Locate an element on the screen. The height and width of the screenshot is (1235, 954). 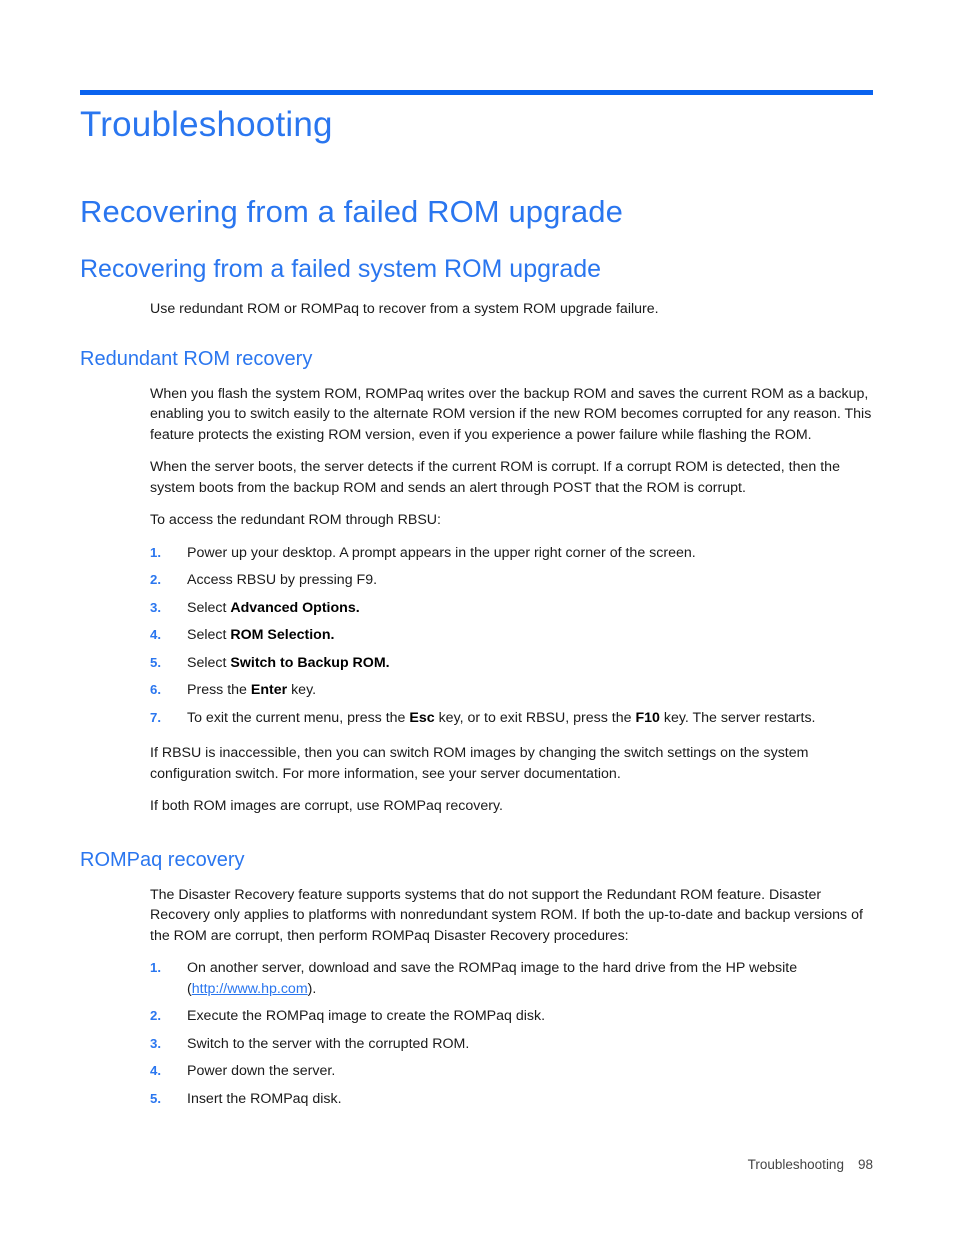
list-item-number: 7. is located at coordinates (155, 717).